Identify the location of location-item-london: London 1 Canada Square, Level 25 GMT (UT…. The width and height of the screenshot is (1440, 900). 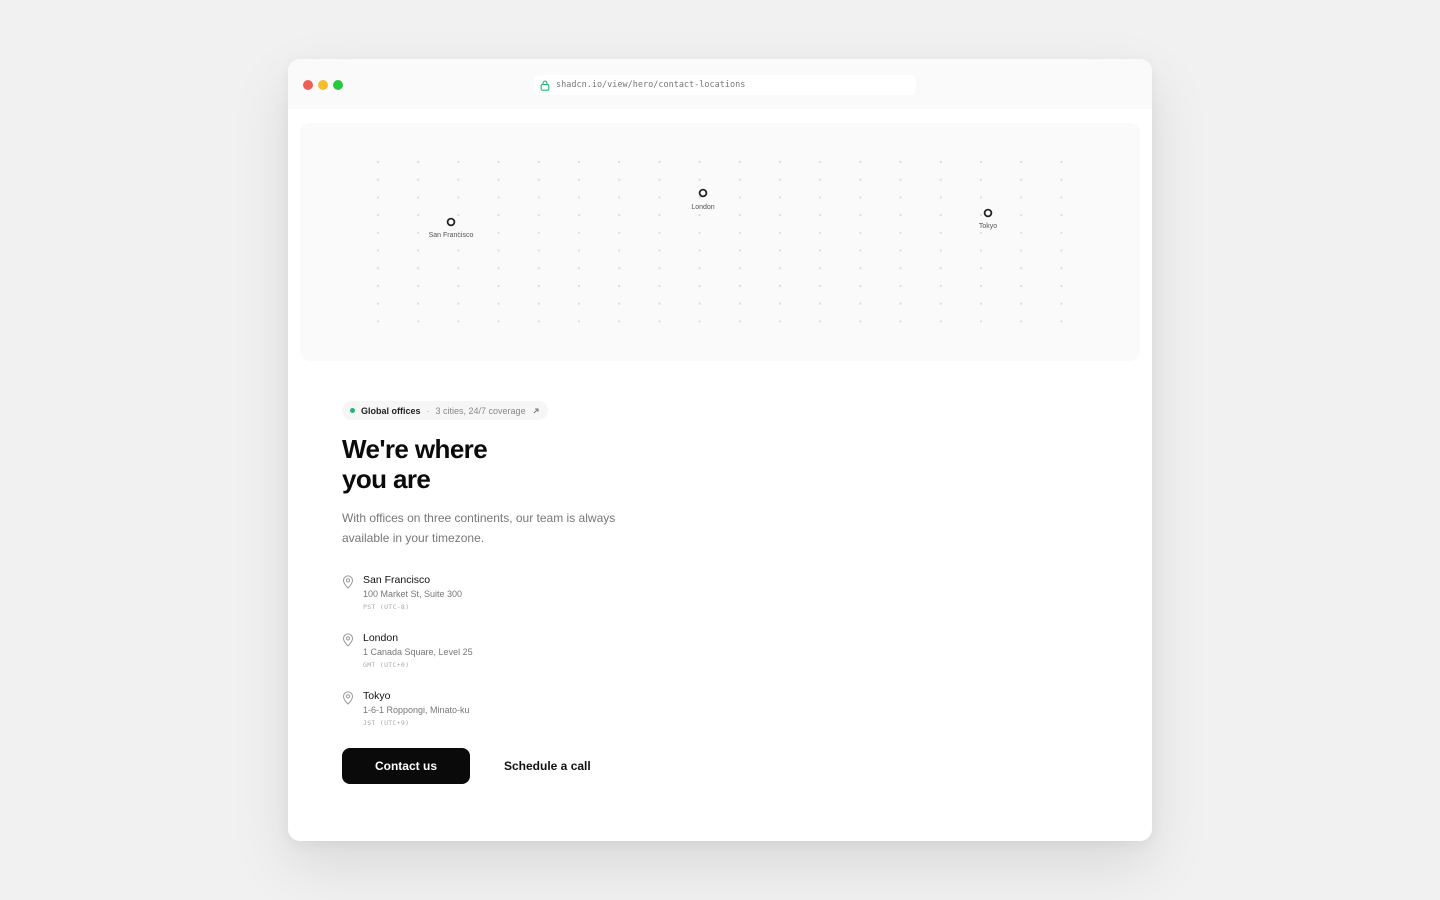
(722, 661).